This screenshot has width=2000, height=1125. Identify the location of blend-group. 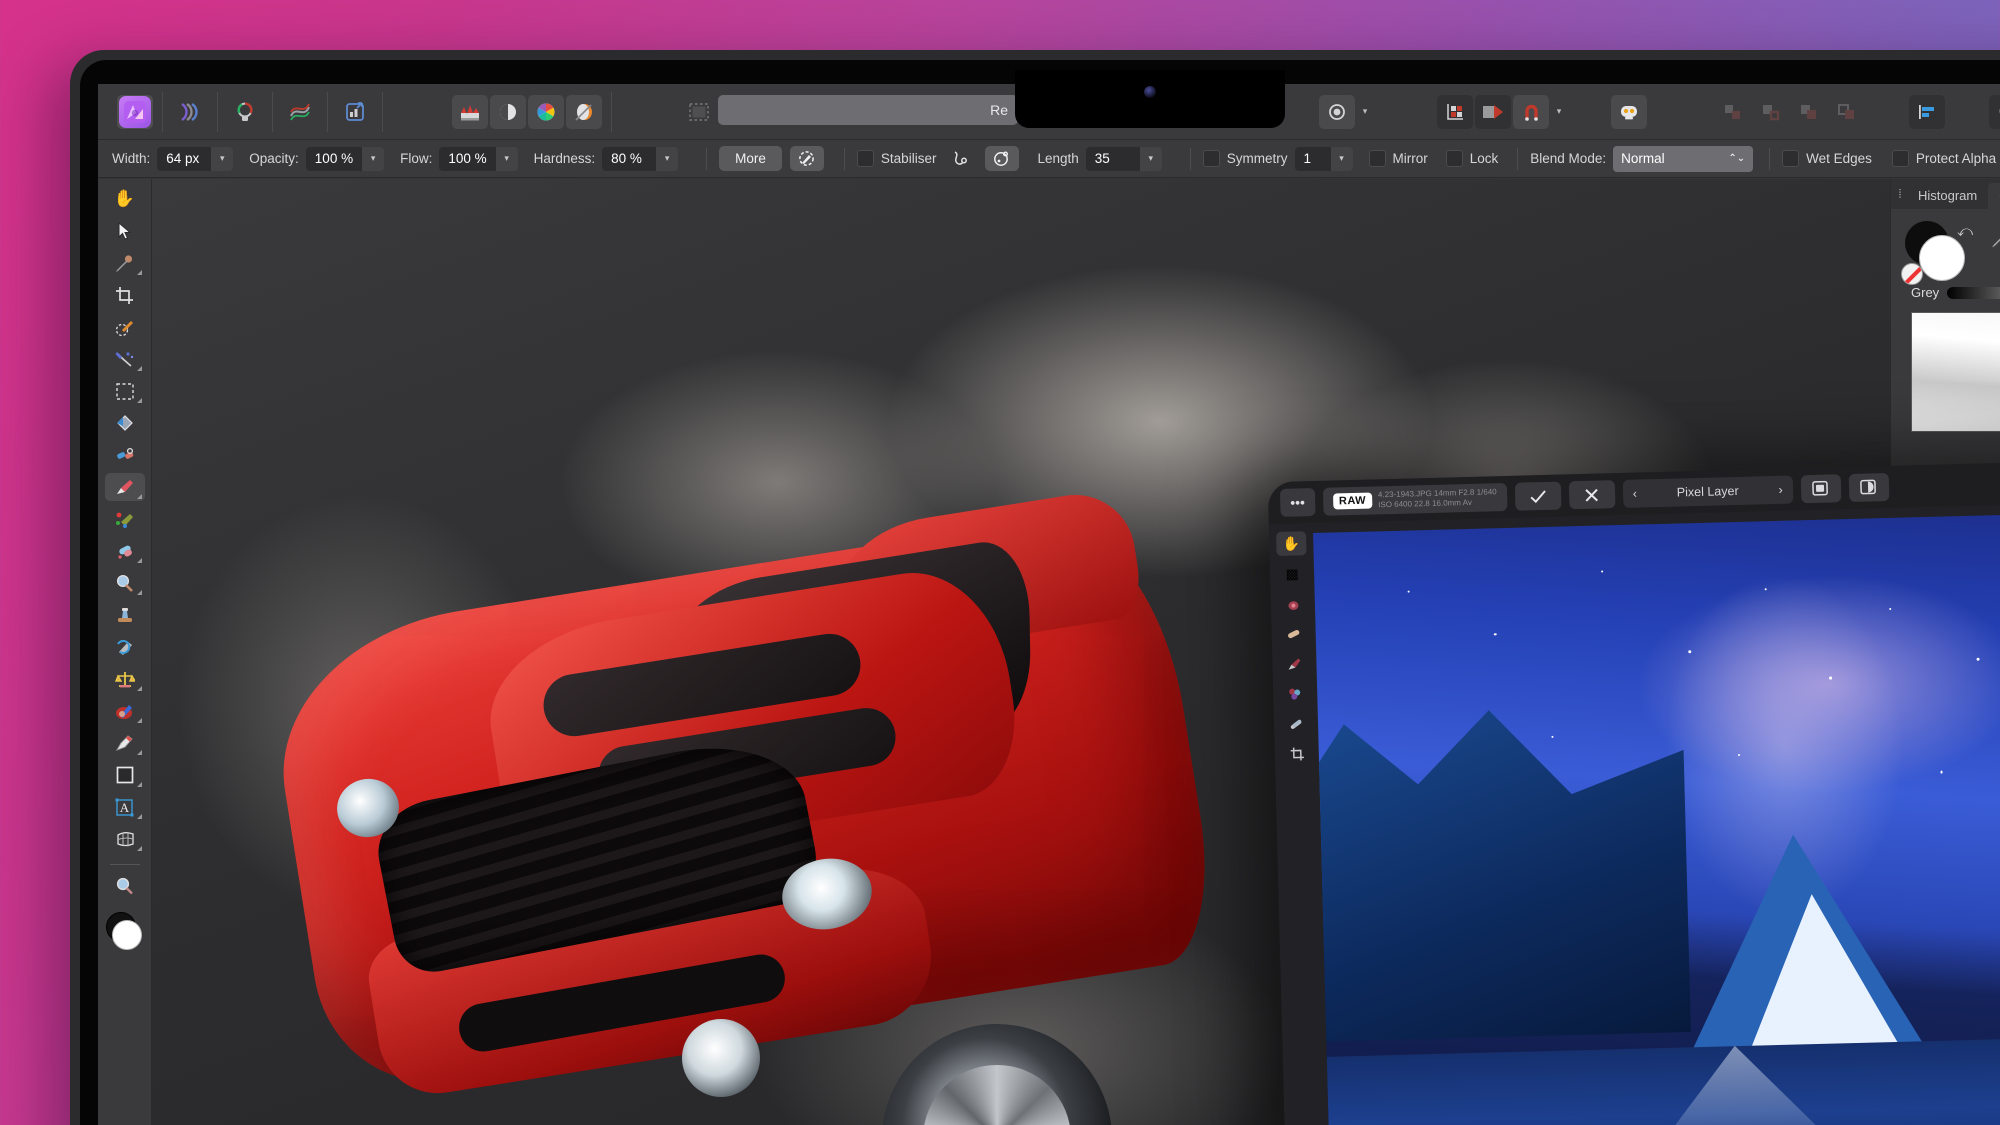
(1990, 112).